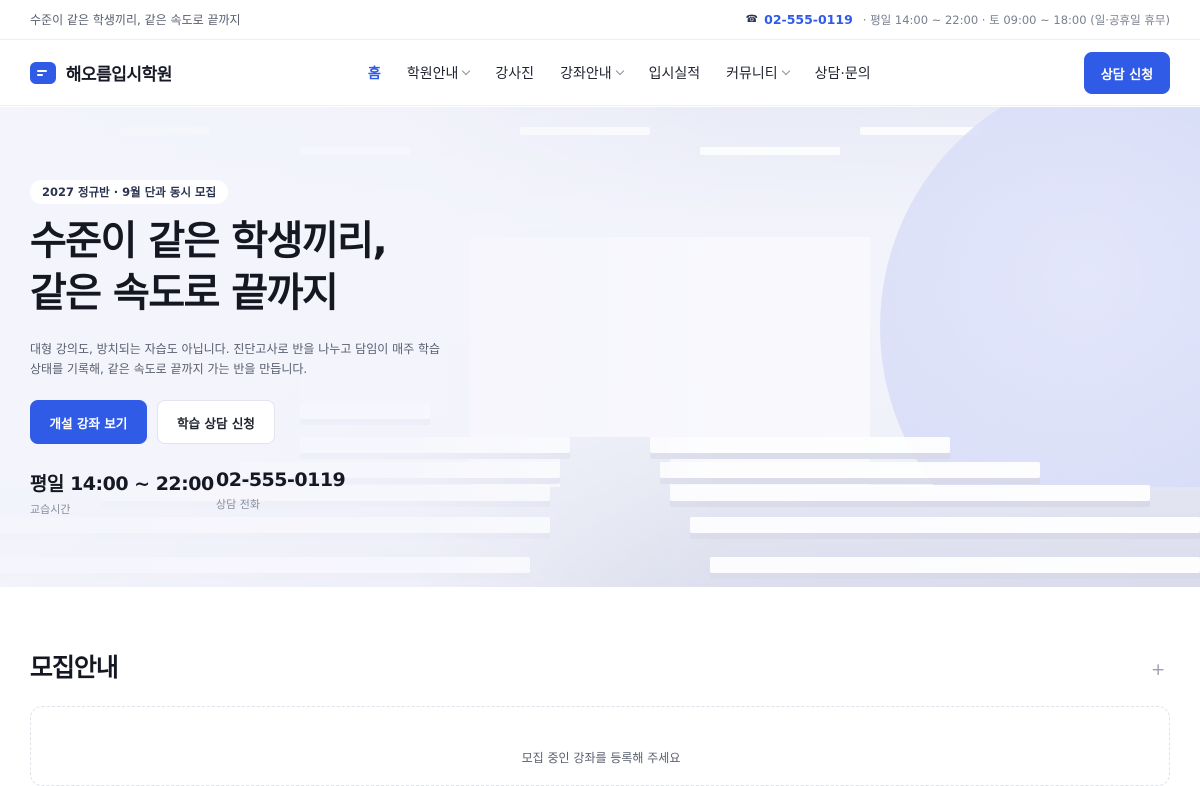 The height and width of the screenshot is (786, 1200). Describe the element at coordinates (129, 192) in the screenshot. I see `recruit-badge: 2027 정규반 · 9월 단과 동시 모집` at that location.